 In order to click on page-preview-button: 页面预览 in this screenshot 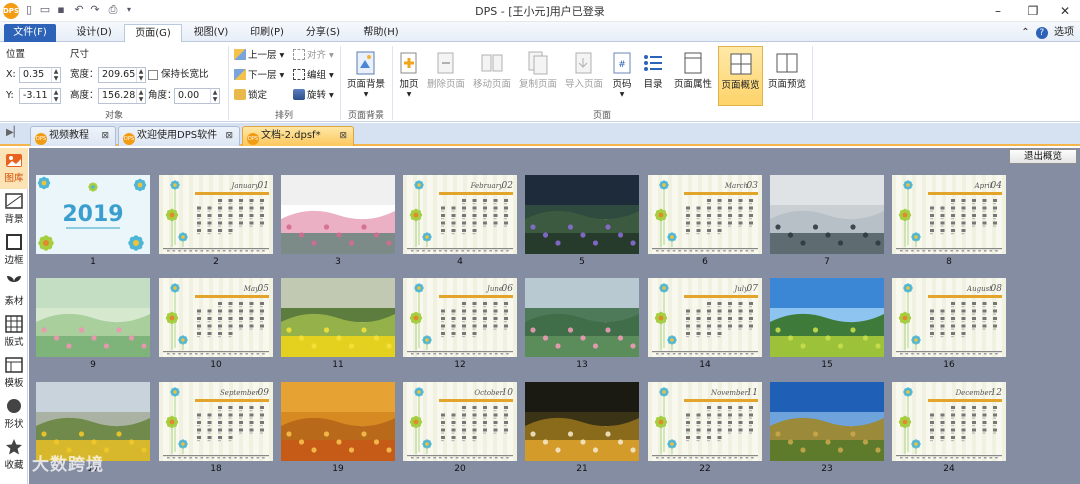, I will do `click(787, 76)`.